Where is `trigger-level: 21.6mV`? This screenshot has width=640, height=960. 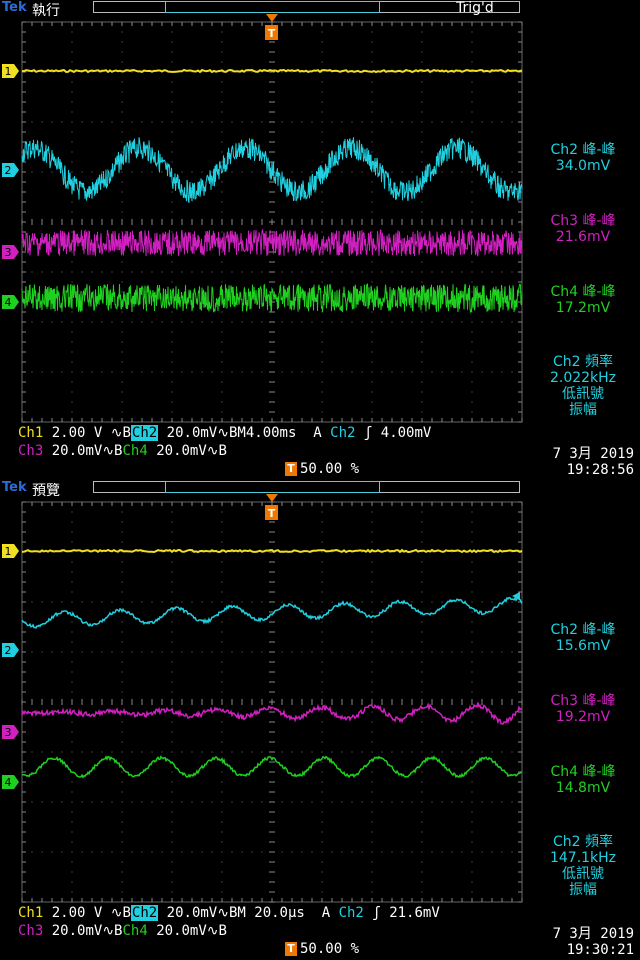 trigger-level: 21.6mV is located at coordinates (414, 913).